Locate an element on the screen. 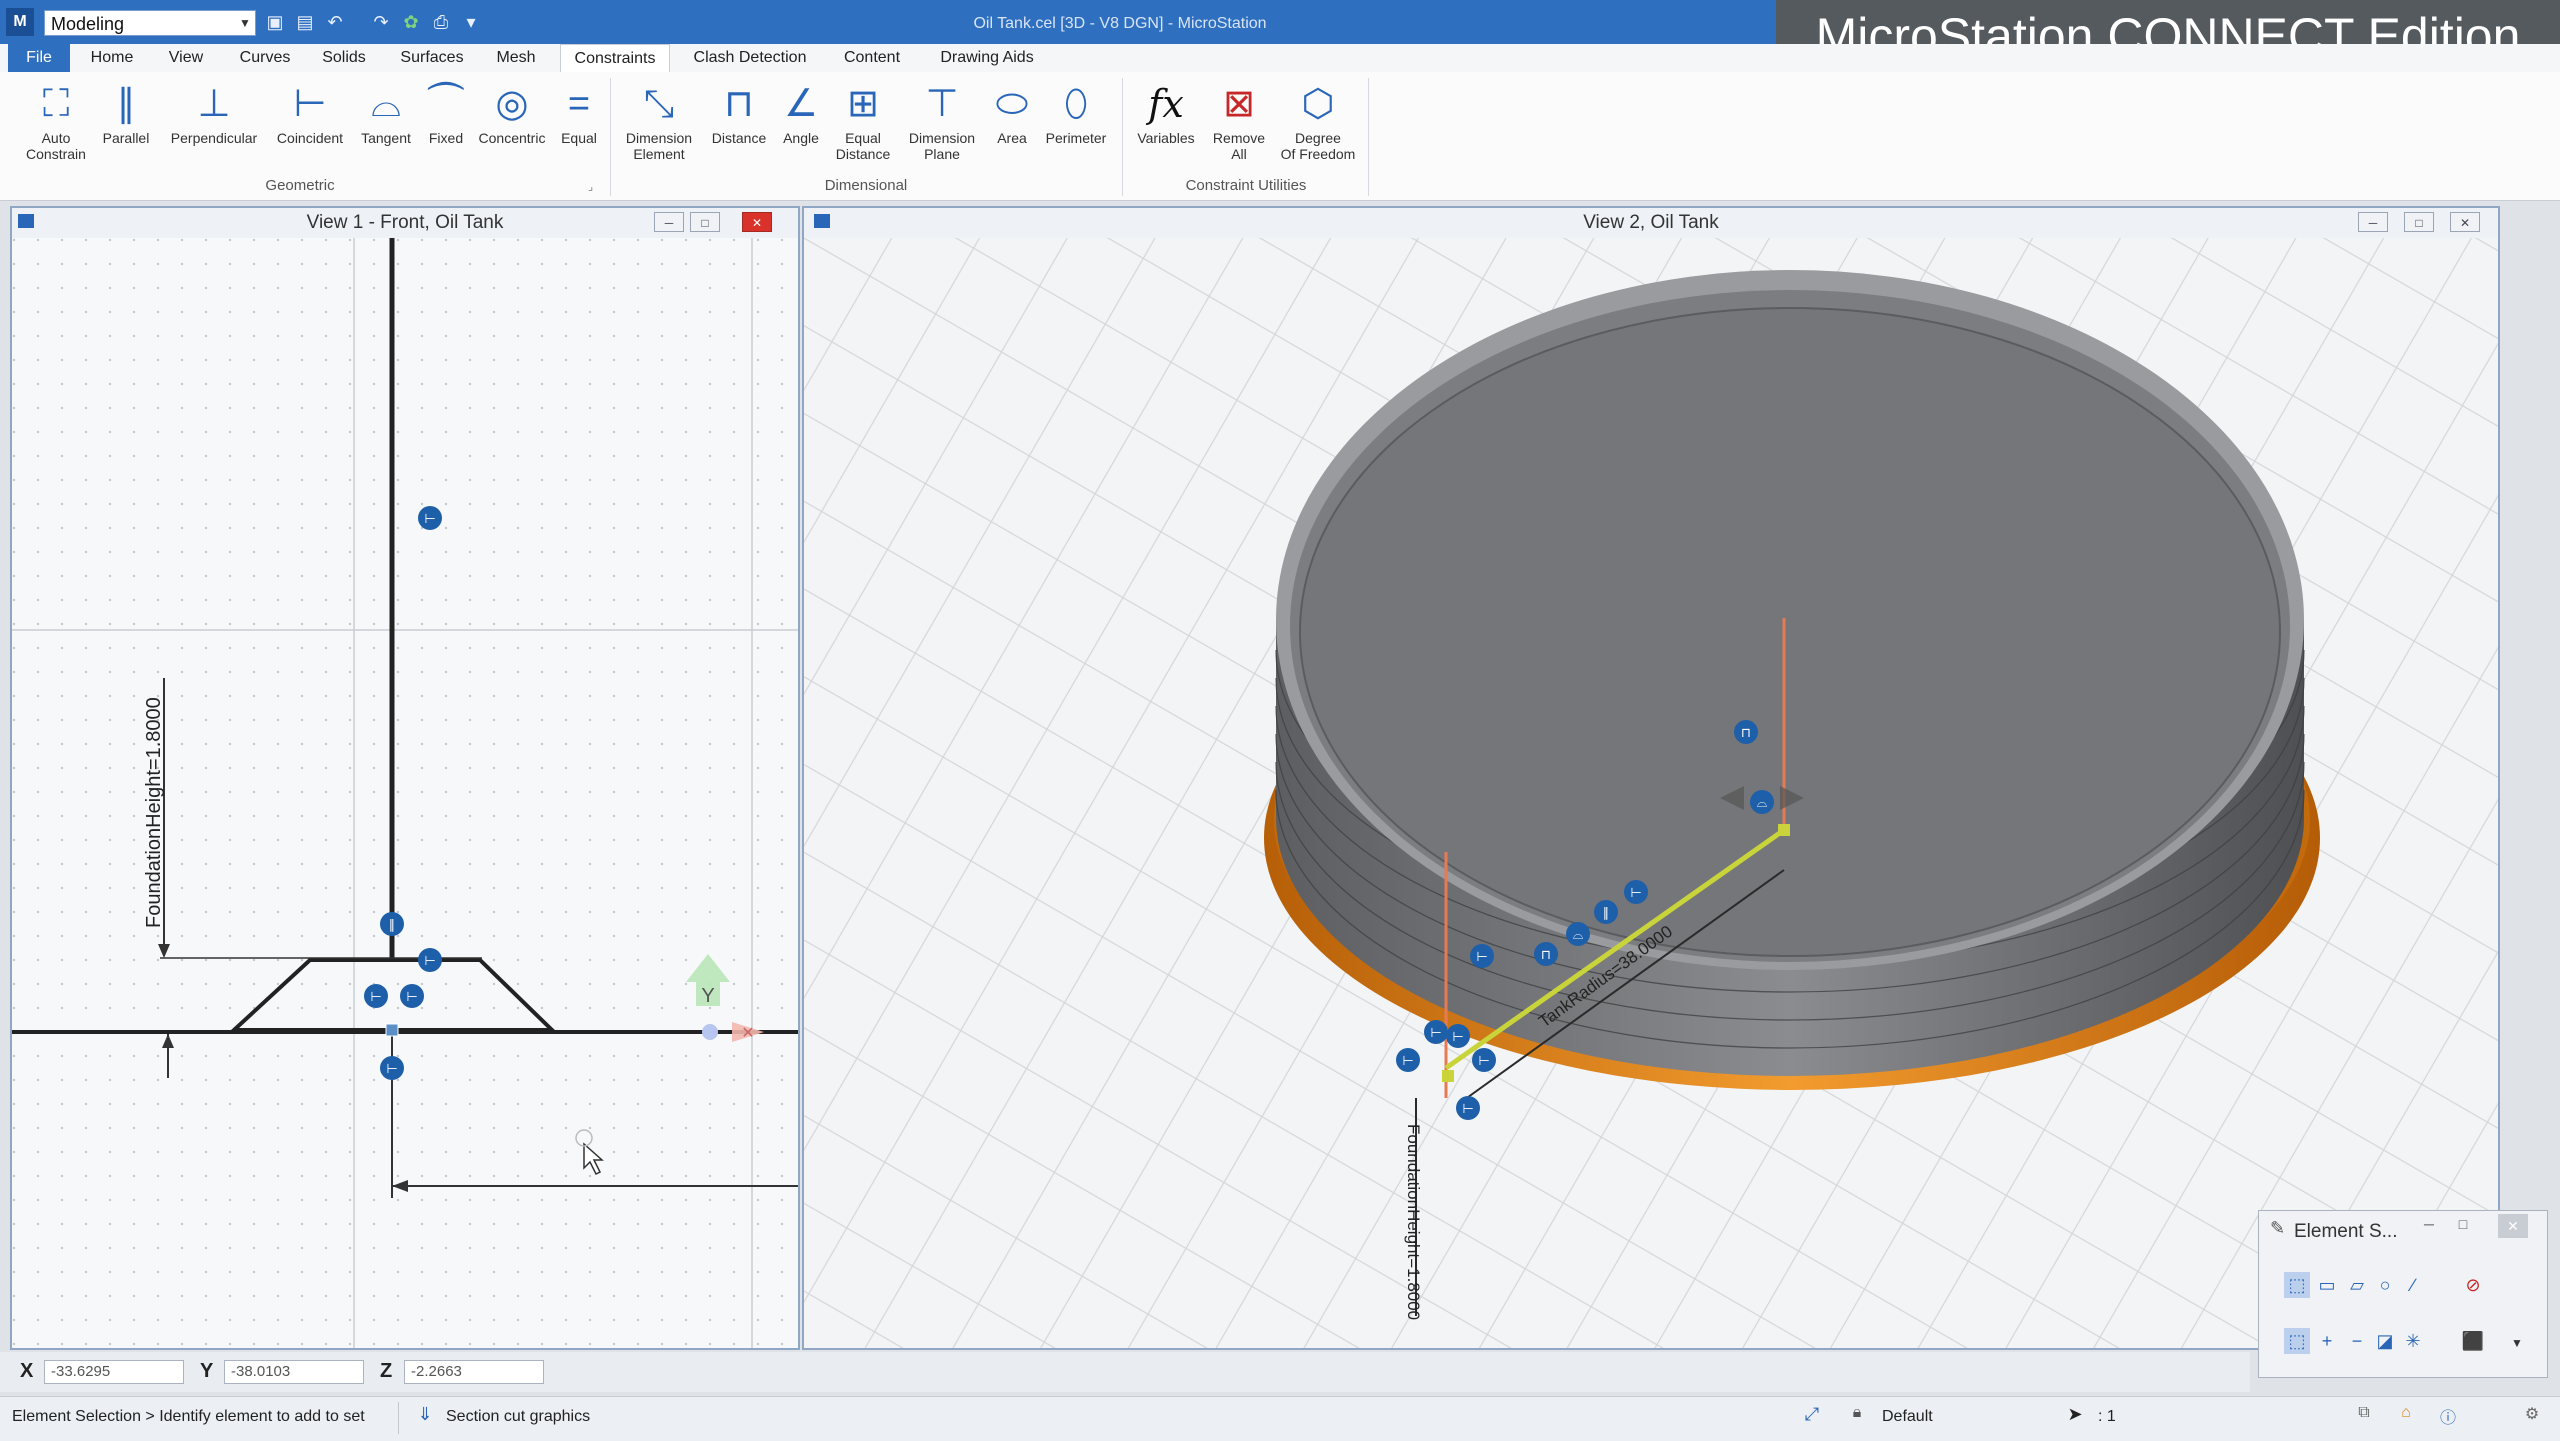 The width and height of the screenshot is (2560, 1441). menu-home: Home is located at coordinates (112, 58).